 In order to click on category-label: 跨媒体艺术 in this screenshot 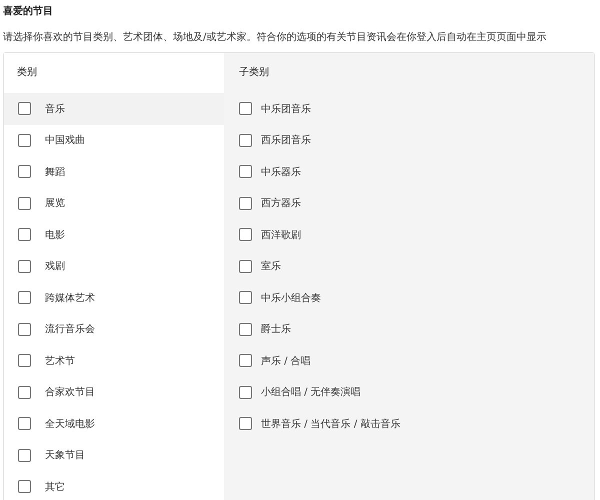, I will do `click(70, 298)`.